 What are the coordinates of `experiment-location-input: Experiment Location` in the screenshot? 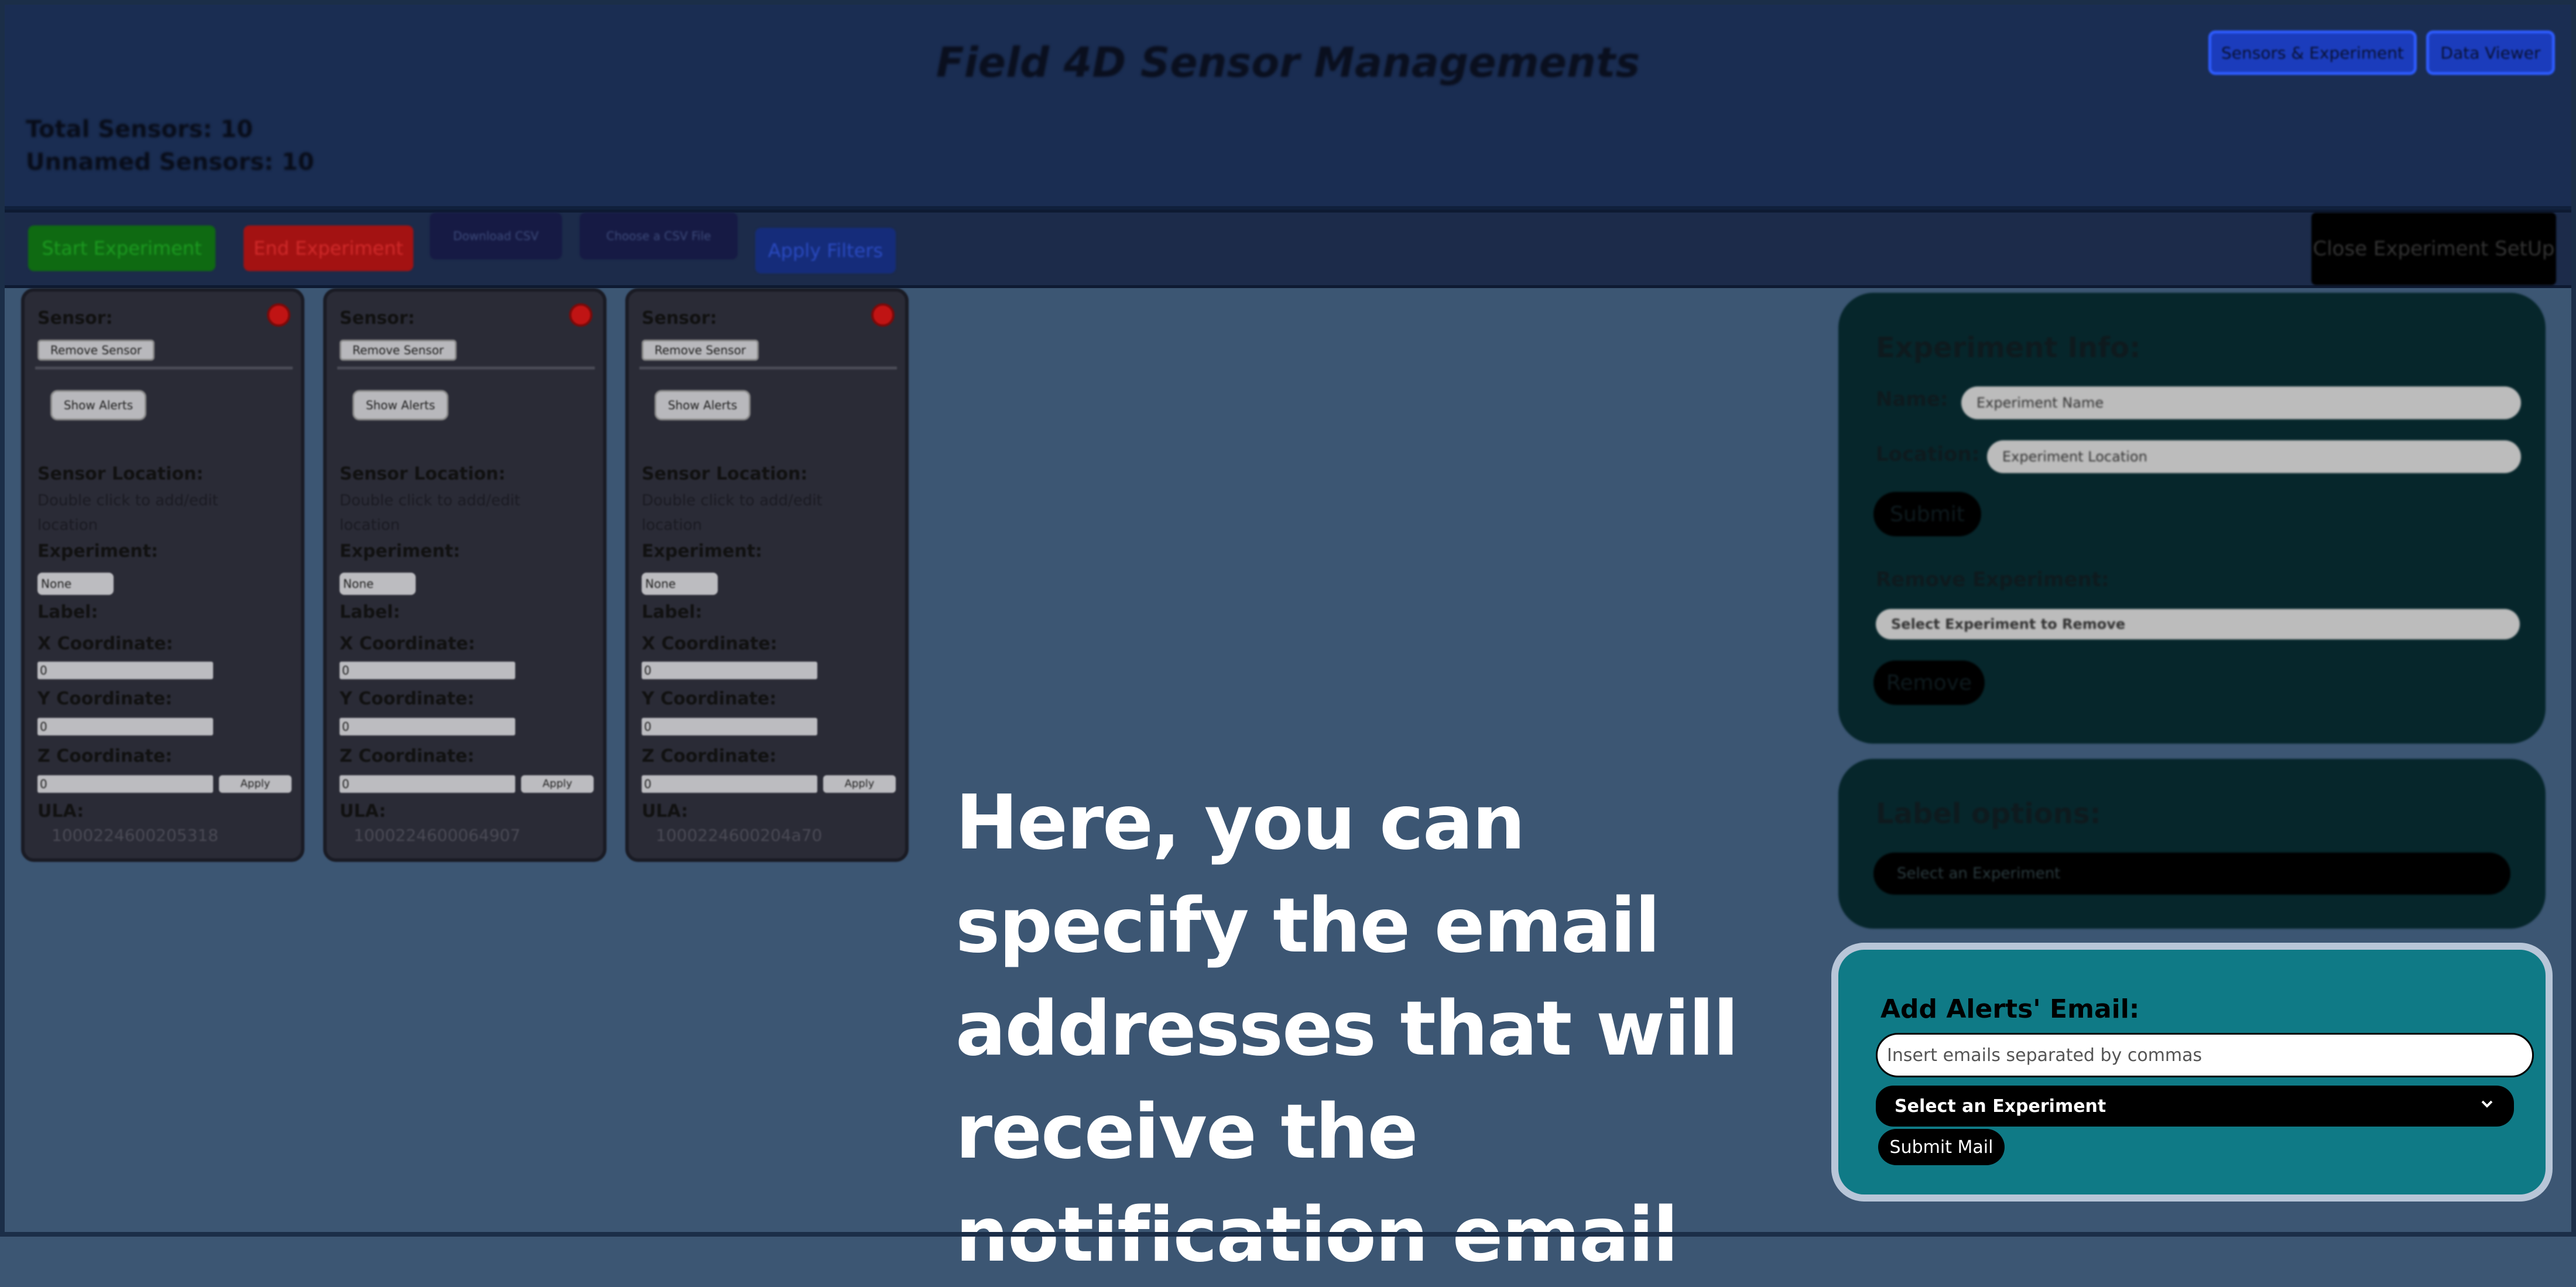 It's located at (2254, 456).